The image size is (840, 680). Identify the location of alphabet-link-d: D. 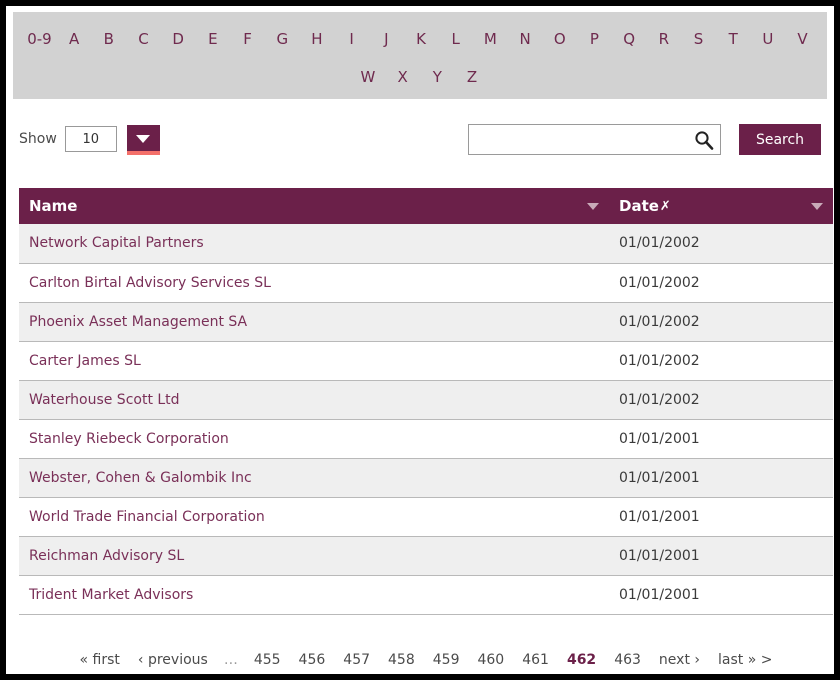
(178, 39).